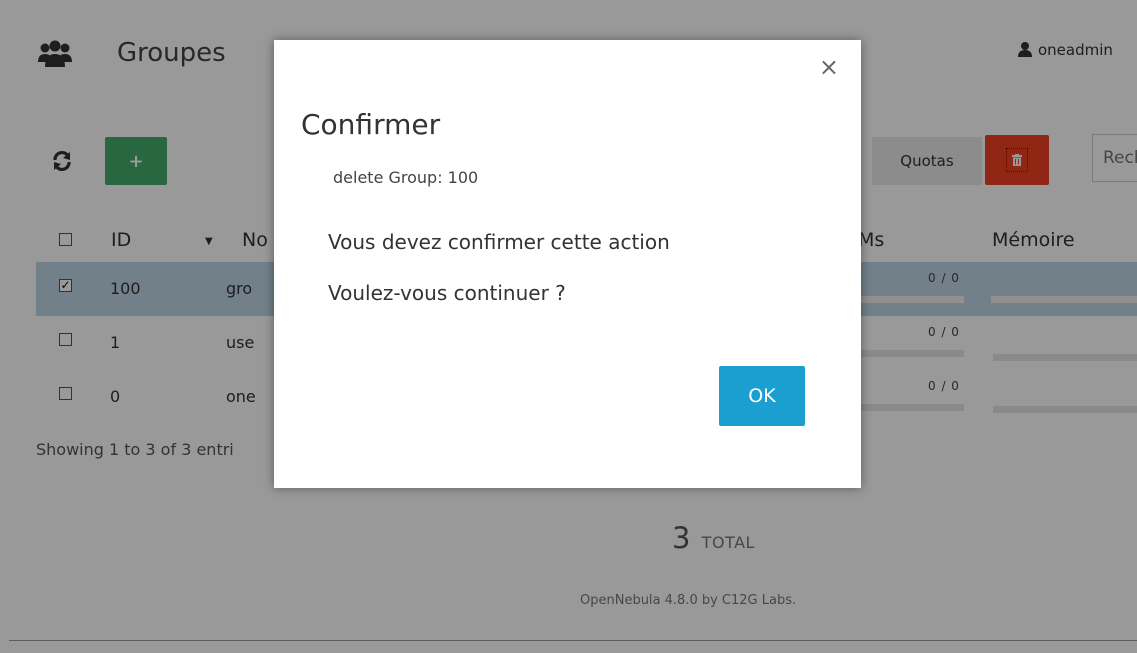  I want to click on dialog-title: Confirmer, so click(371, 124).